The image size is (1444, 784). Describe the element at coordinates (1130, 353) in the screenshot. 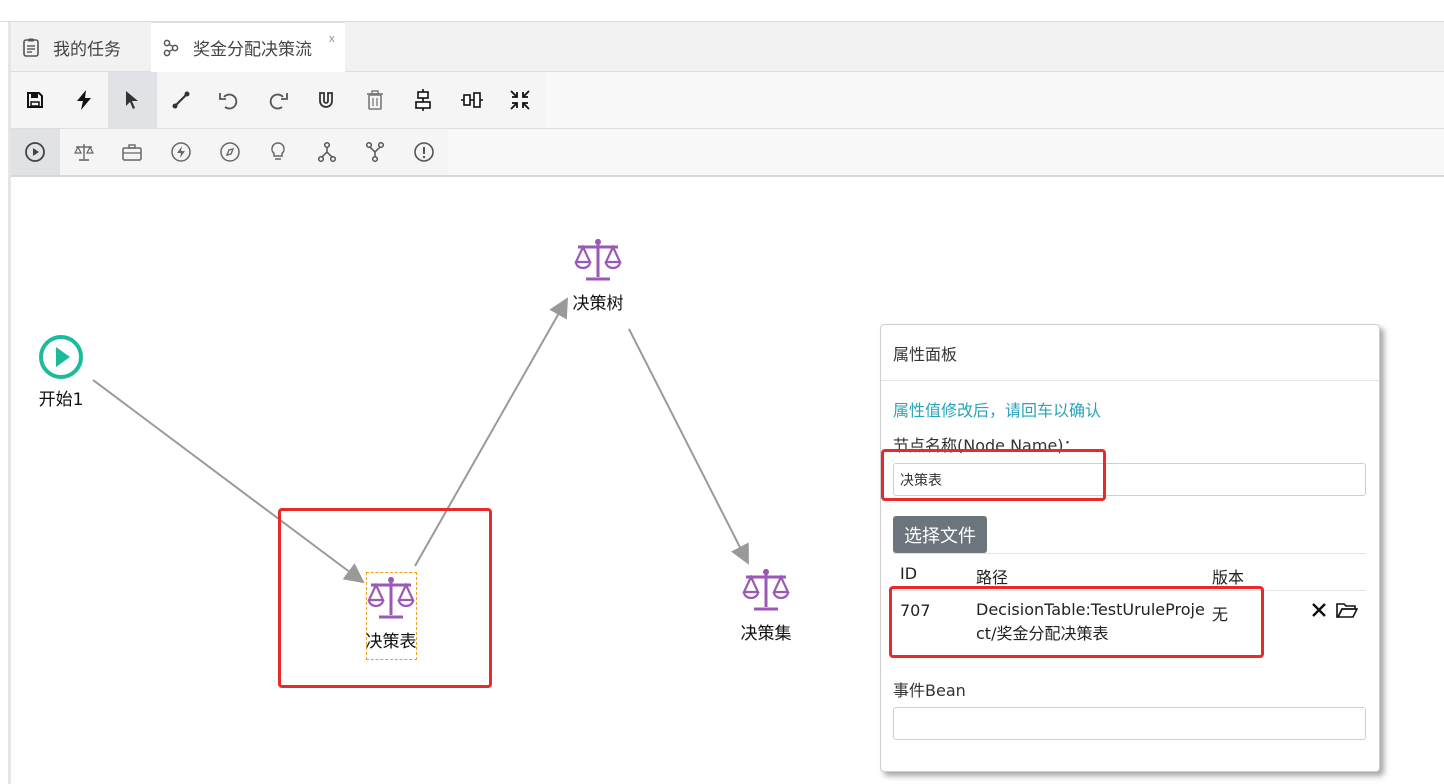

I see `panel-title: 属性面板` at that location.